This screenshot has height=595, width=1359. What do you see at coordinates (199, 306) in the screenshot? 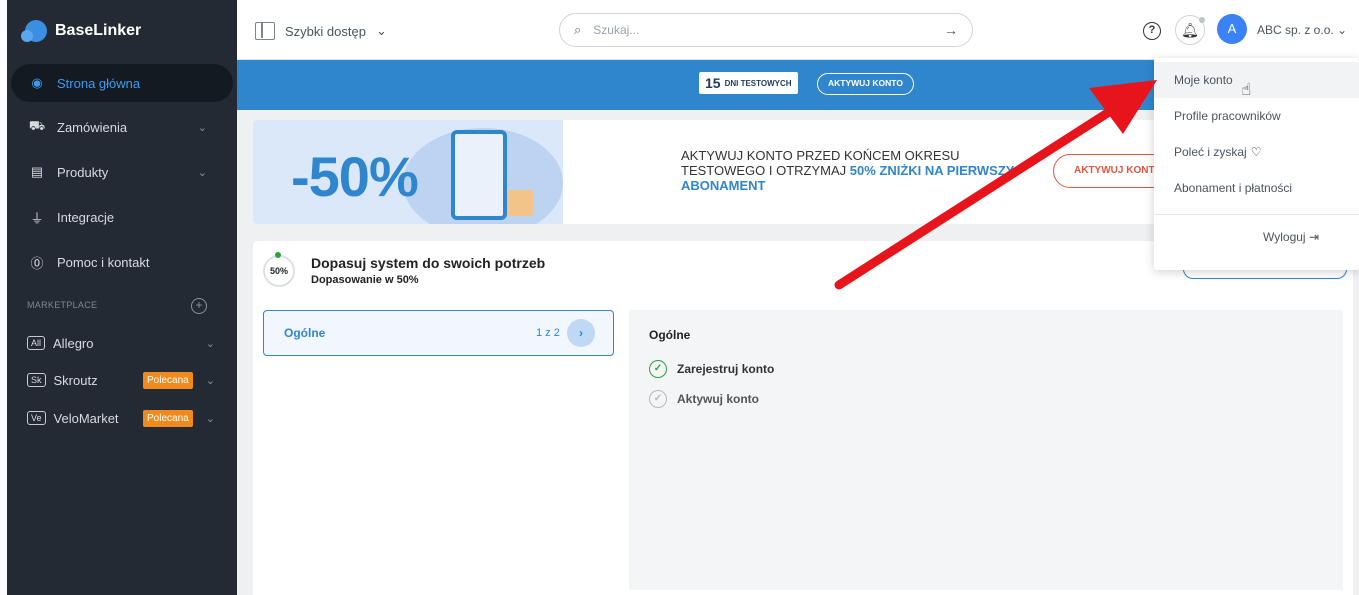
I see `add-marketplace-icon: +` at bounding box center [199, 306].